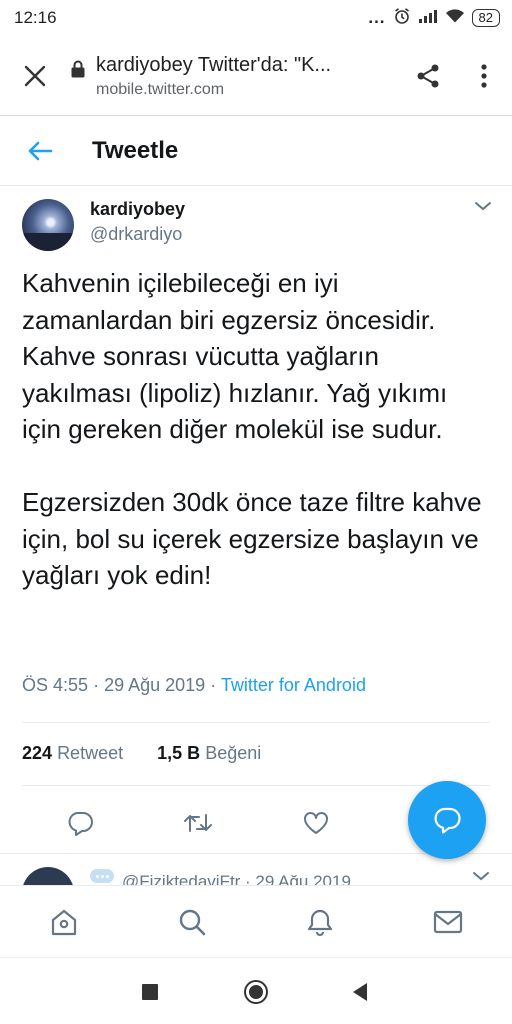 The width and height of the screenshot is (512, 1024). What do you see at coordinates (78, 69) in the screenshot?
I see `lock-icon` at bounding box center [78, 69].